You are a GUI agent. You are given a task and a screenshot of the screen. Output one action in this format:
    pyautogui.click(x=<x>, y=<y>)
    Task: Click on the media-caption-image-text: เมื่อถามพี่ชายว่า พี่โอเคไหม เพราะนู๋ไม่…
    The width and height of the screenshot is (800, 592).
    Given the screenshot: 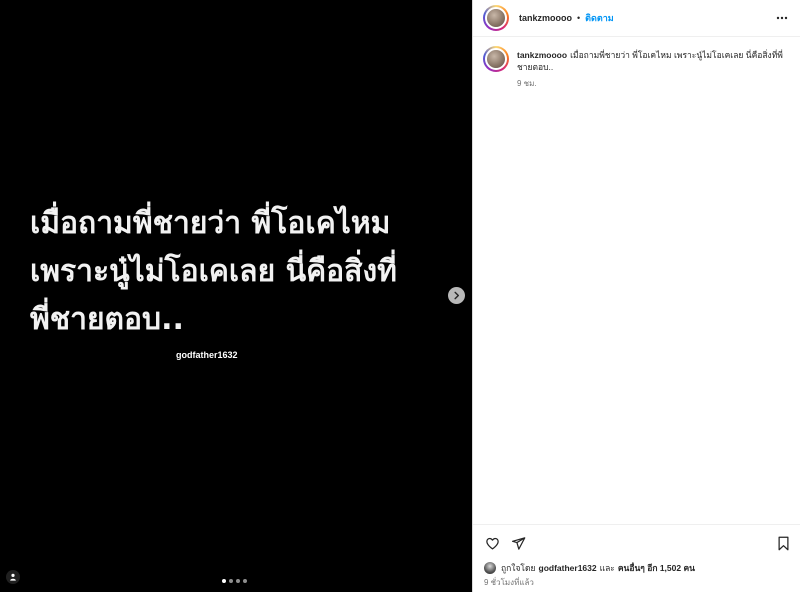 What is the action you would take?
    pyautogui.click(x=213, y=271)
    